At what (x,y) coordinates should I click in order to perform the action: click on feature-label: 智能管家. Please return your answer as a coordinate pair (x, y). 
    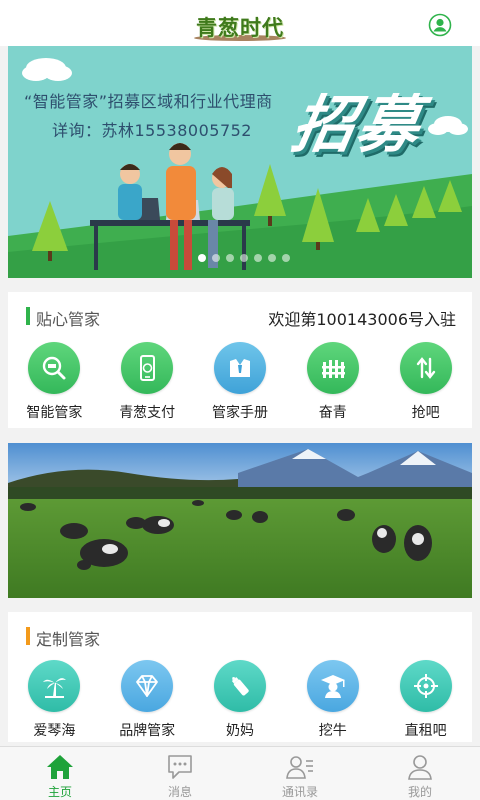
    Looking at the image, I should click on (54, 413).